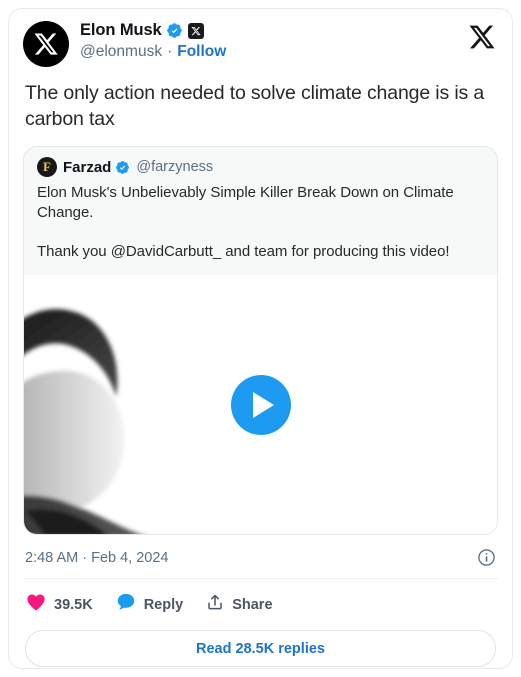  Describe the element at coordinates (252, 604) in the screenshot. I see `share-label: Share` at that location.